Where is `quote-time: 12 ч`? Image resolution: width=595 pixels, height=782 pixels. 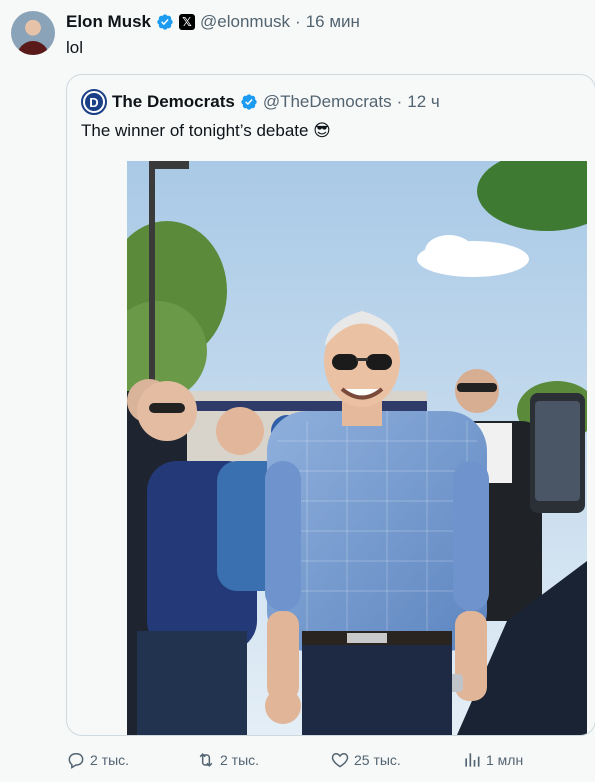
quote-time: 12 ч is located at coordinates (423, 102).